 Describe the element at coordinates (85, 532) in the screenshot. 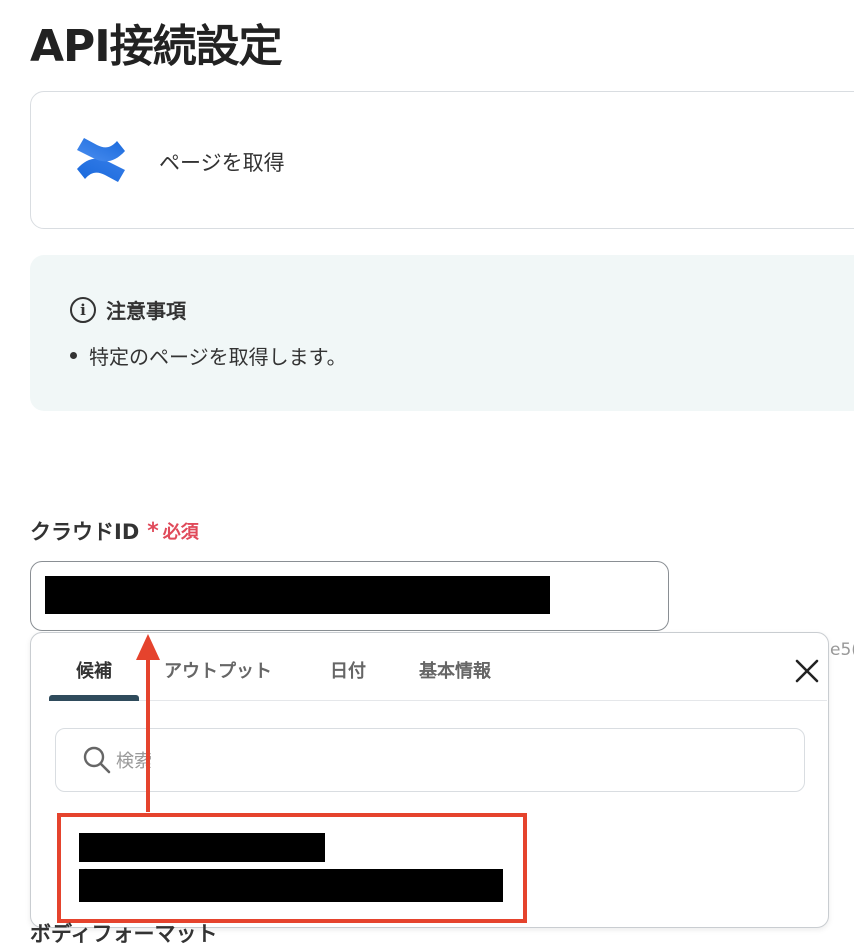

I see `field-label-text: クラウドID` at that location.